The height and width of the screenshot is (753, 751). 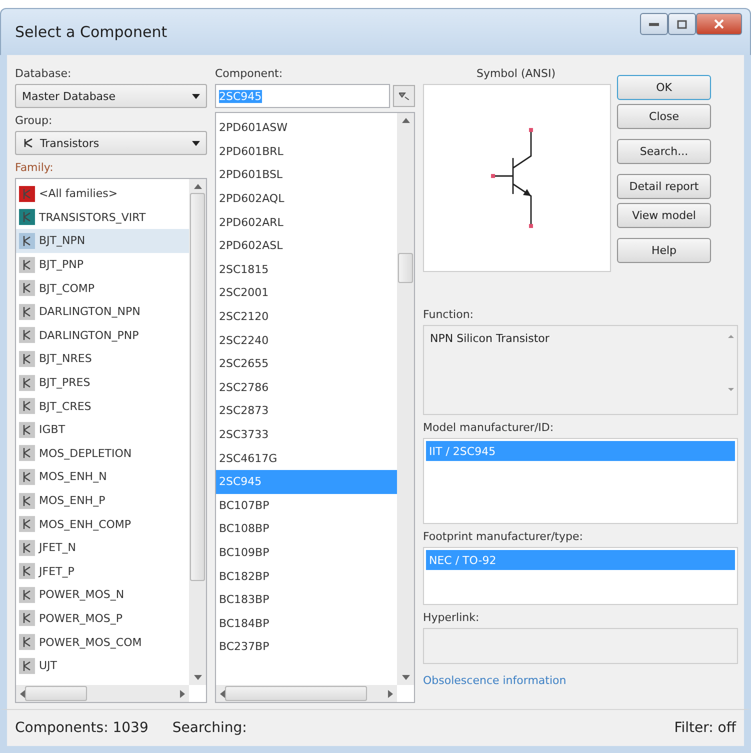 I want to click on family-item: UJT, so click(x=102, y=666).